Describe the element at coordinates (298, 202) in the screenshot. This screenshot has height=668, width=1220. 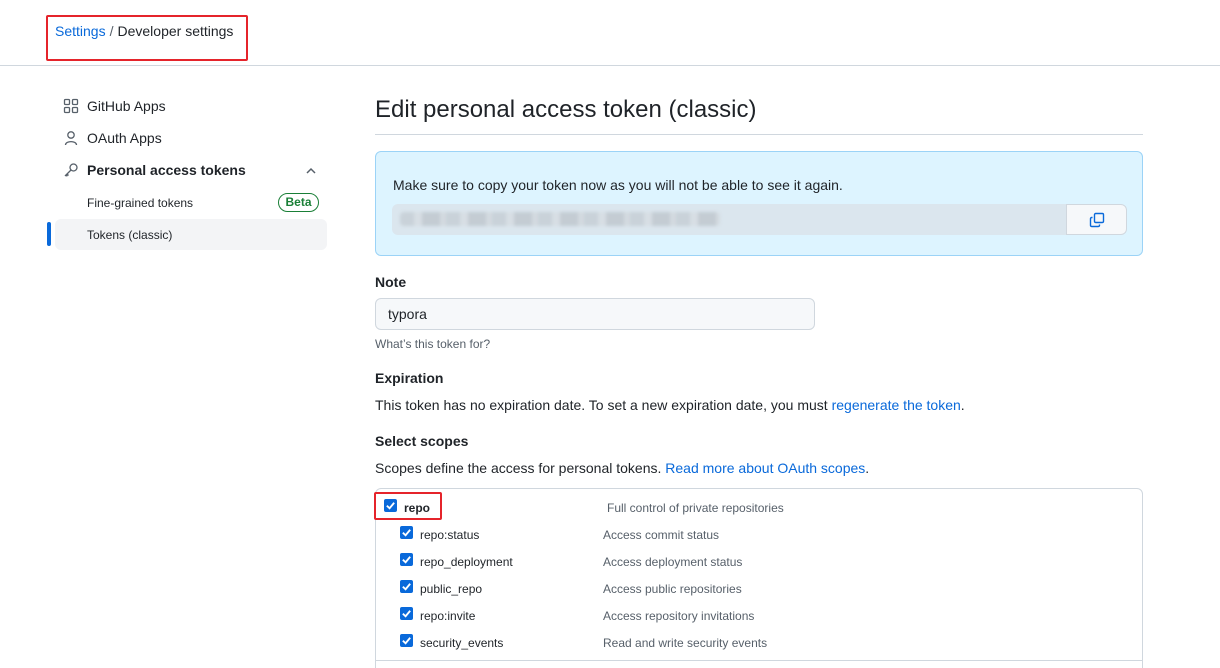
I see `beta-badge: Beta` at that location.